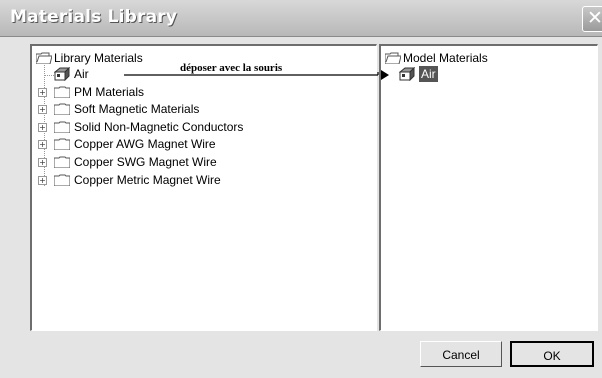 Image resolution: width=602 pixels, height=378 pixels. What do you see at coordinates (552, 354) in the screenshot?
I see `ok-button: OK` at bounding box center [552, 354].